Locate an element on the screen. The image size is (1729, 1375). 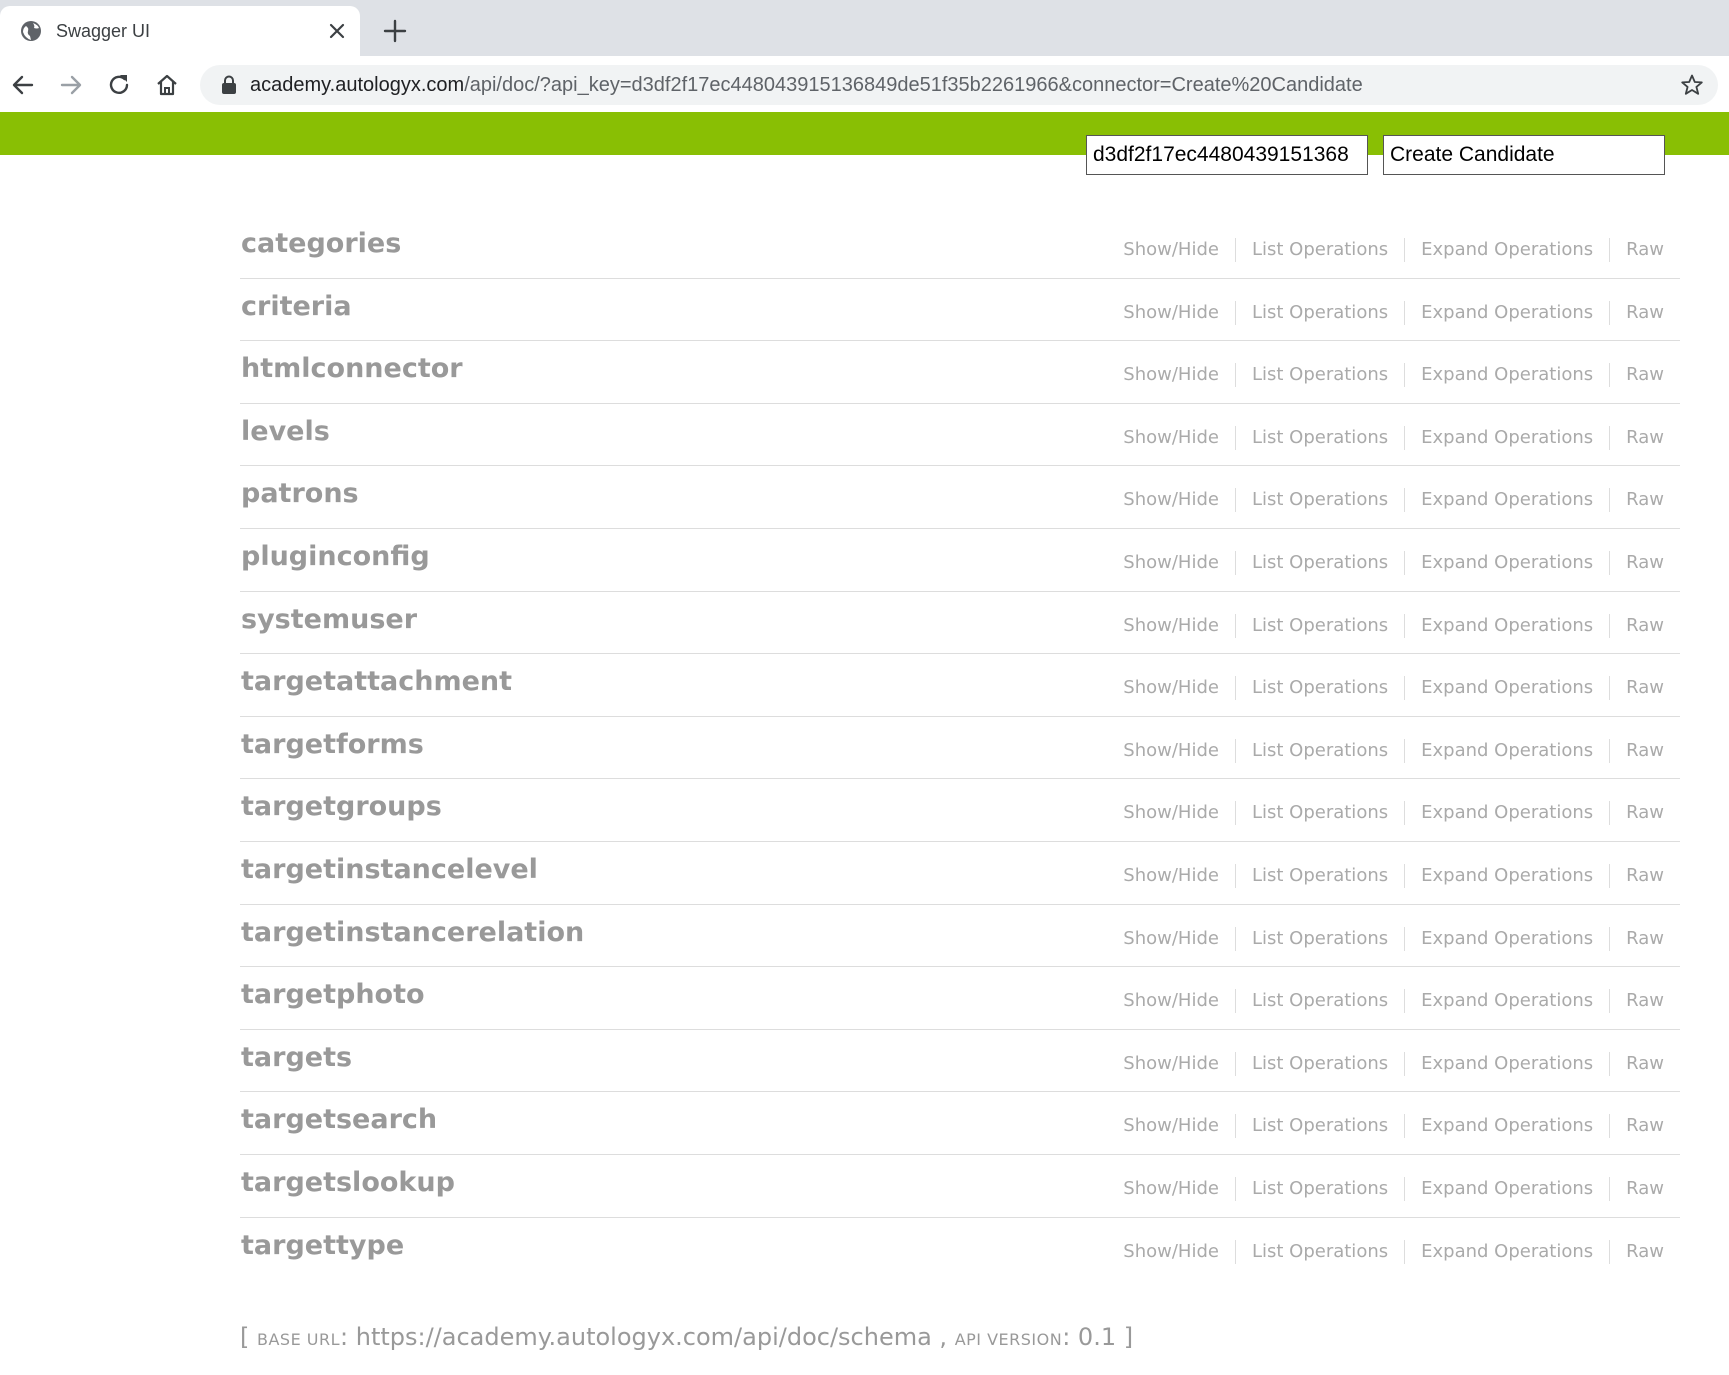
resource-name-link: targetphoto is located at coordinates (333, 995).